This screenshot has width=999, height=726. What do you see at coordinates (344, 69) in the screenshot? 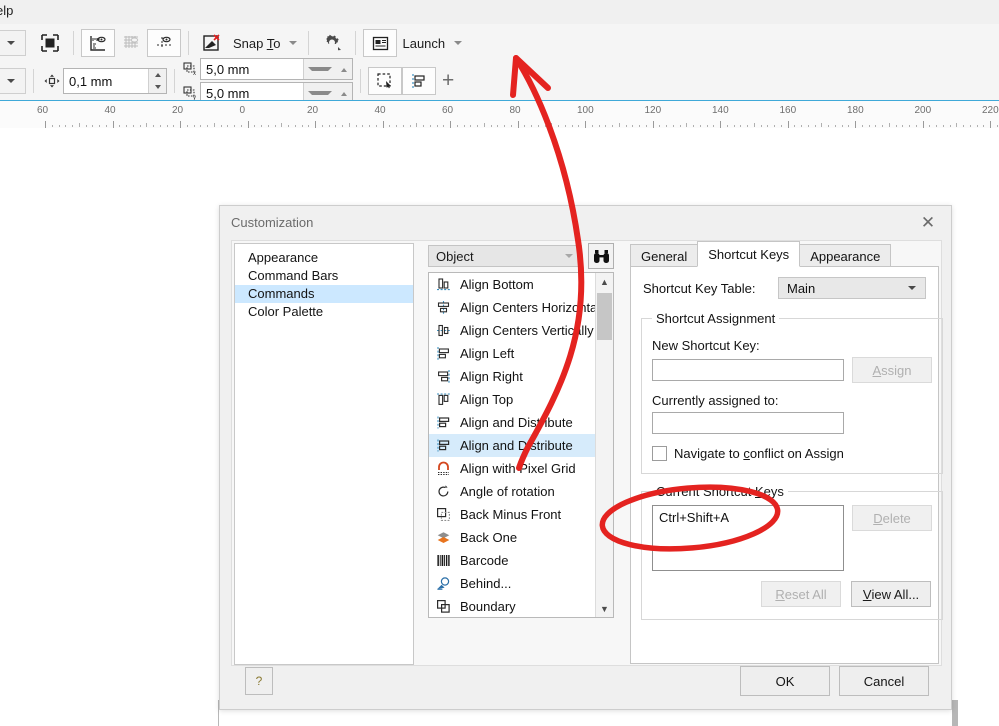
I see `duplicate-x-up-icon` at bounding box center [344, 69].